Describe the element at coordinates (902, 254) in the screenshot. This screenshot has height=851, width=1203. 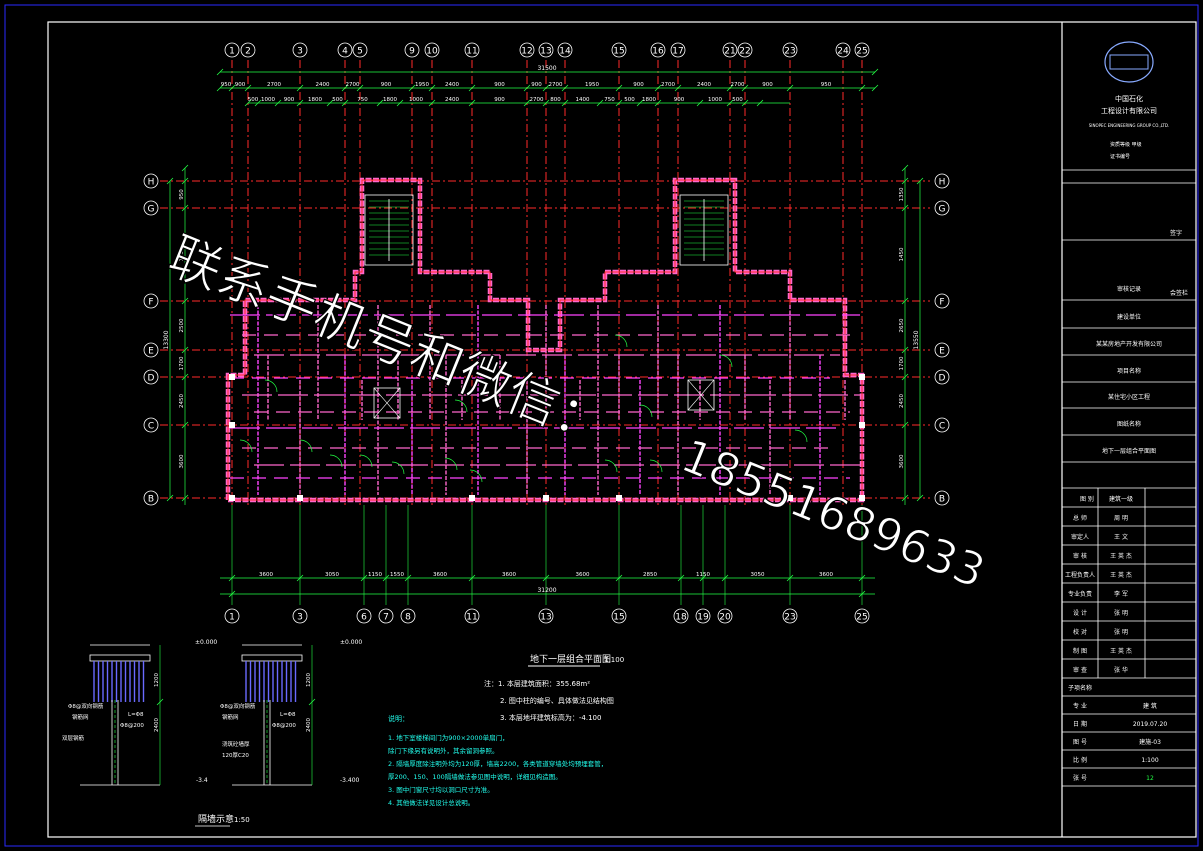
I see `dim-right-row: 1450` at that location.